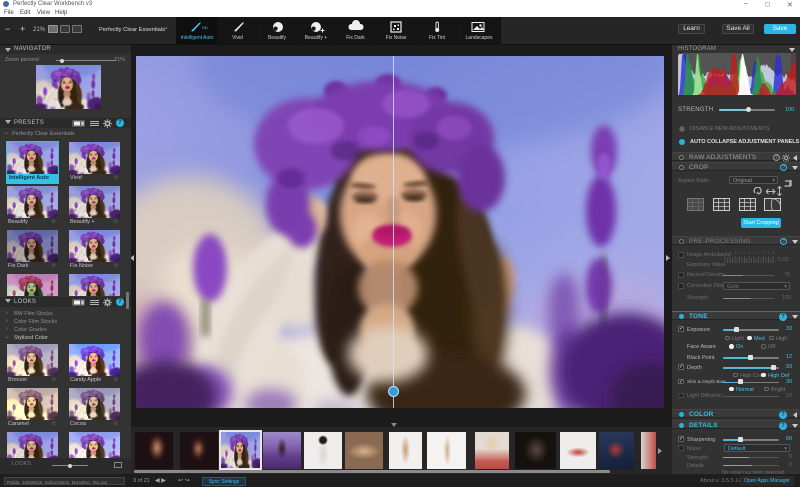  Describe the element at coordinates (764, 253) in the screenshot. I see `svg-text: 3` at that location.